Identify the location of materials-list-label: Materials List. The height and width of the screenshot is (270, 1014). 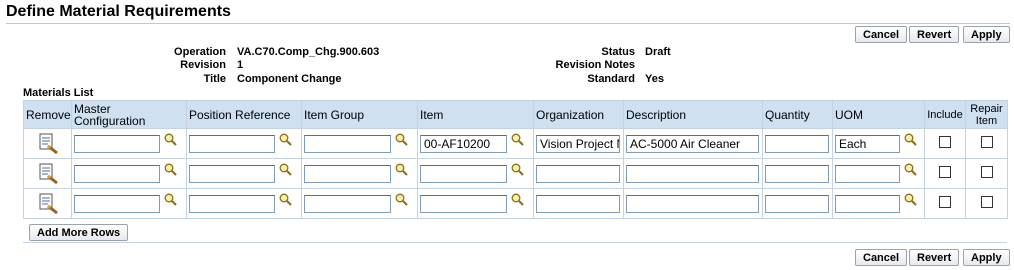
(58, 93).